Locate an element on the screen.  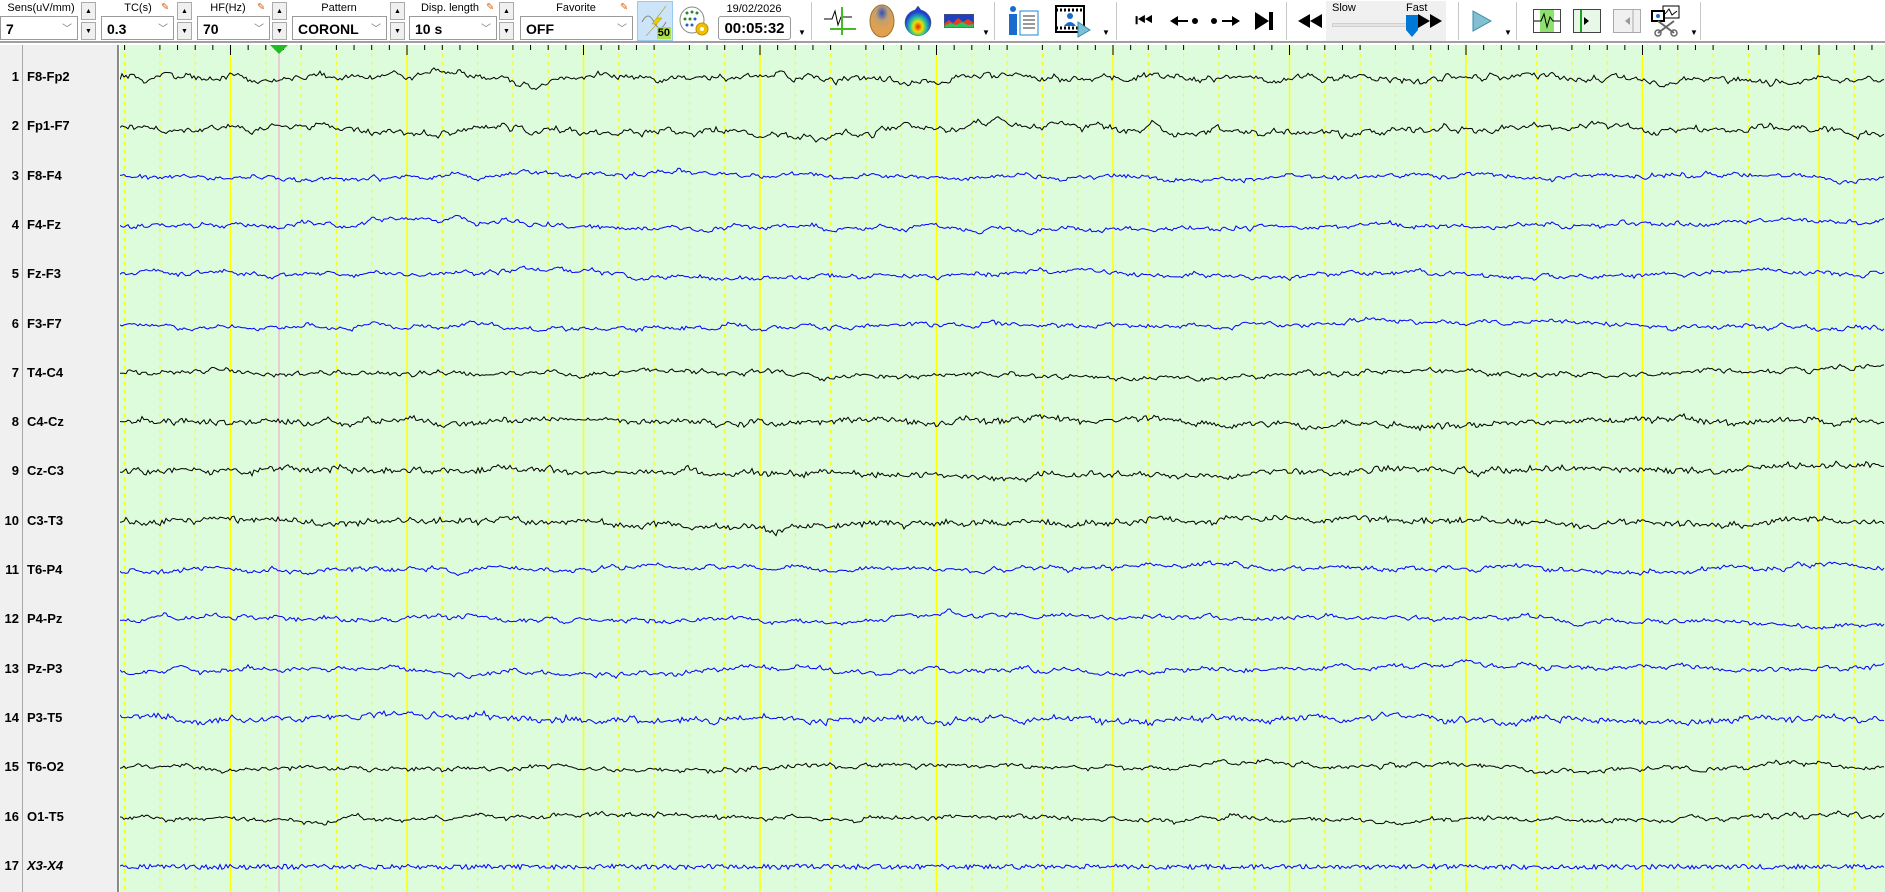
go-start-button: ⏮ is located at coordinates (1144, 21).